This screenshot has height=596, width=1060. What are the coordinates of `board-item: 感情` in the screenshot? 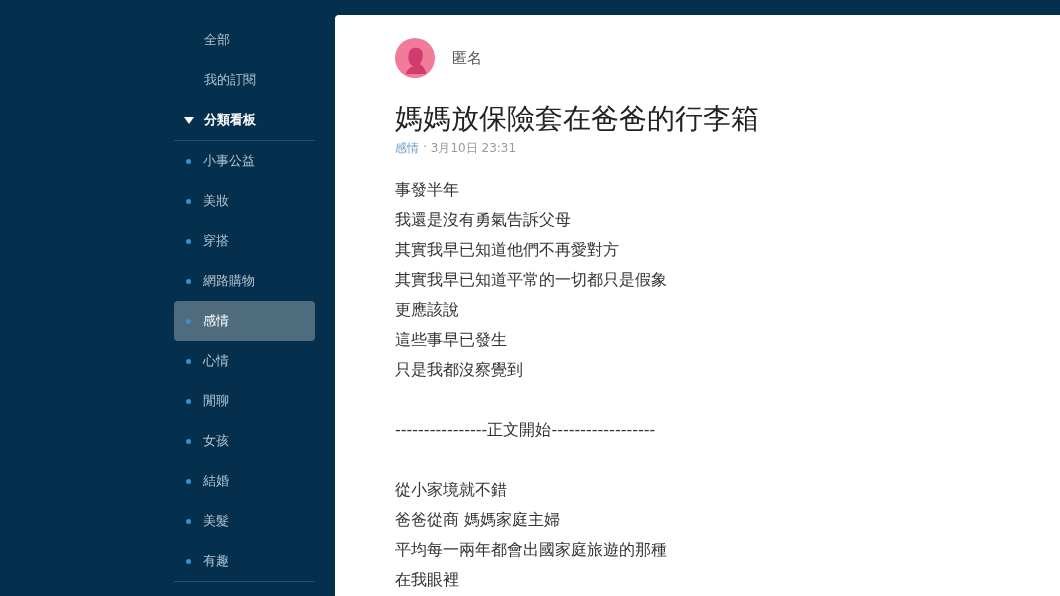 It's located at (244, 321).